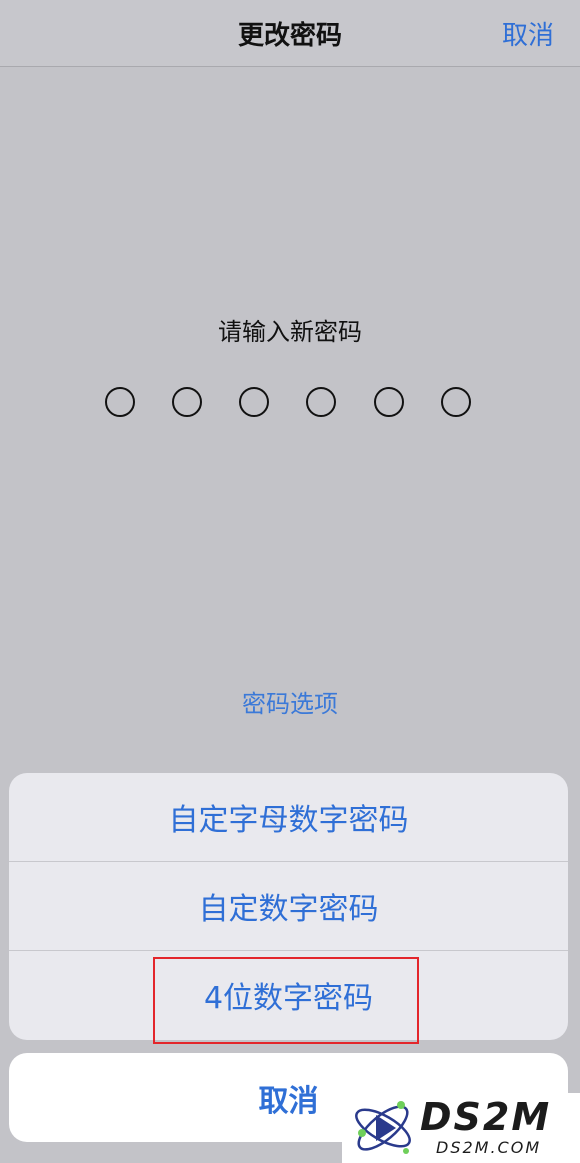 This screenshot has width=580, height=1163. What do you see at coordinates (286, 1000) in the screenshot?
I see `highlight-box` at bounding box center [286, 1000].